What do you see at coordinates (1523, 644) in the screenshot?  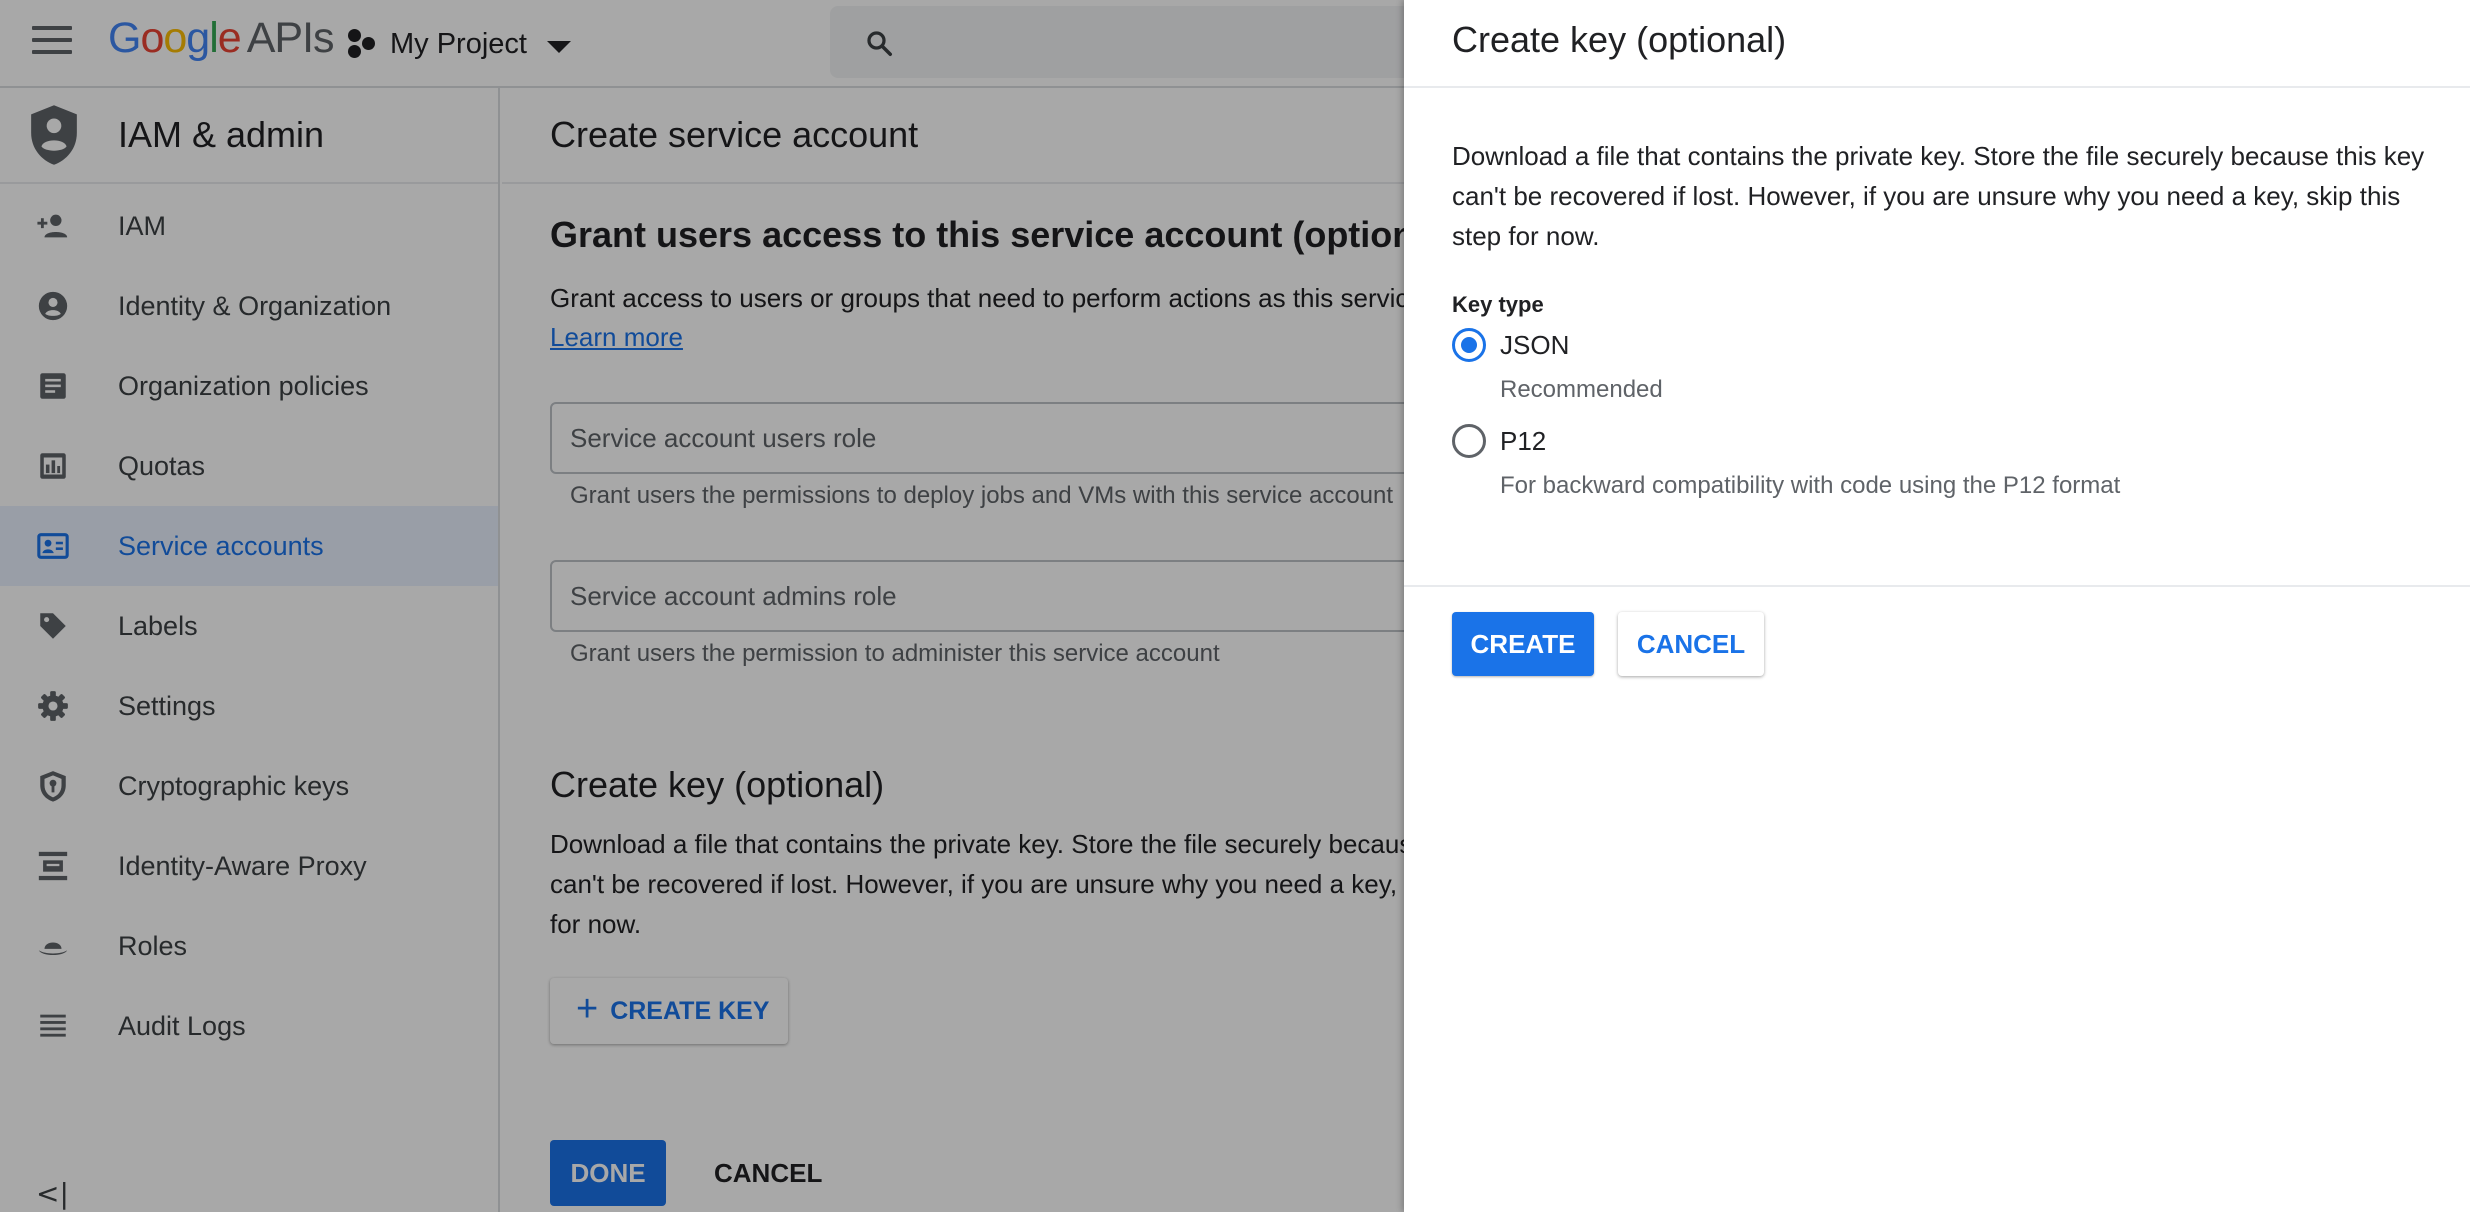 I see `create-button: CREATE` at bounding box center [1523, 644].